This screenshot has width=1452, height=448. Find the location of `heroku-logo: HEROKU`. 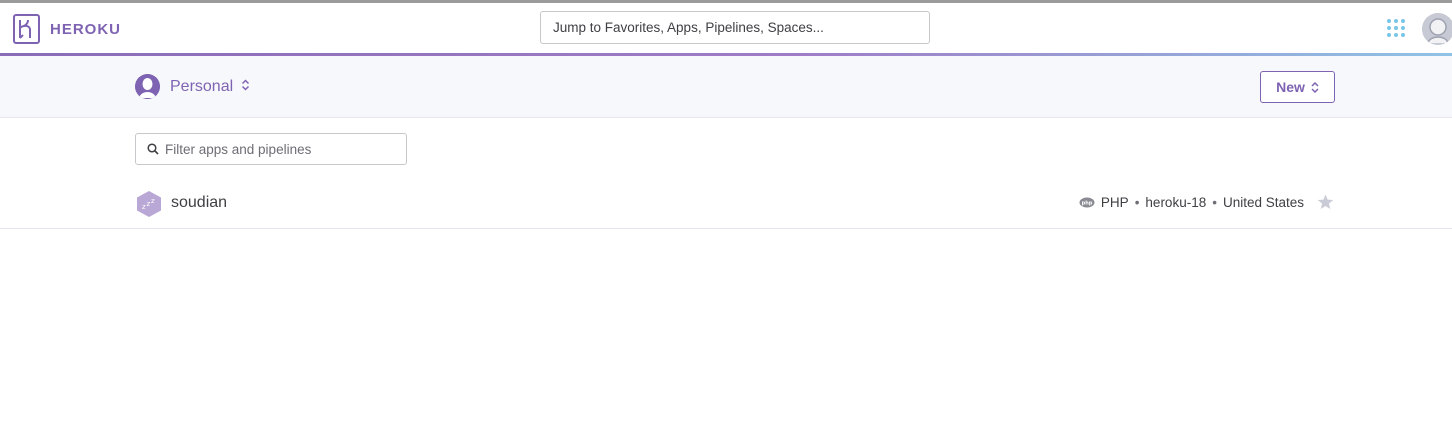

heroku-logo: HEROKU is located at coordinates (67, 29).